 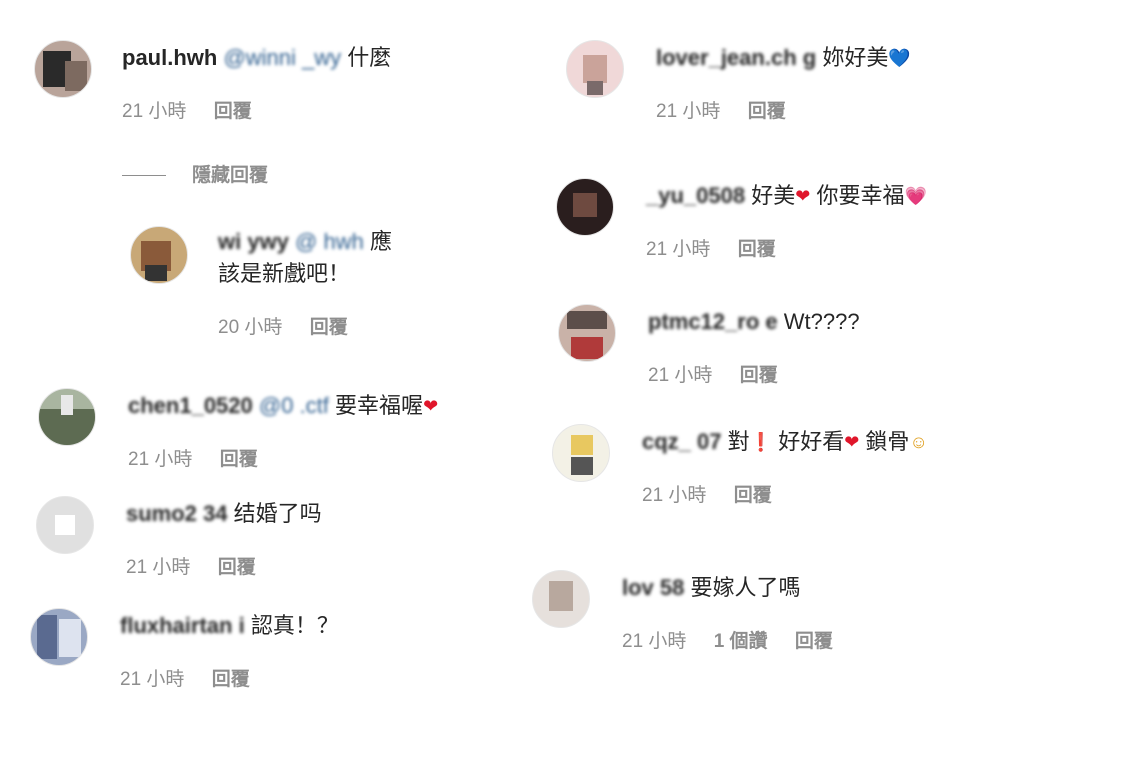 What do you see at coordinates (736, 57) in the screenshot?
I see `comment-username: lover_jean.ch g` at bounding box center [736, 57].